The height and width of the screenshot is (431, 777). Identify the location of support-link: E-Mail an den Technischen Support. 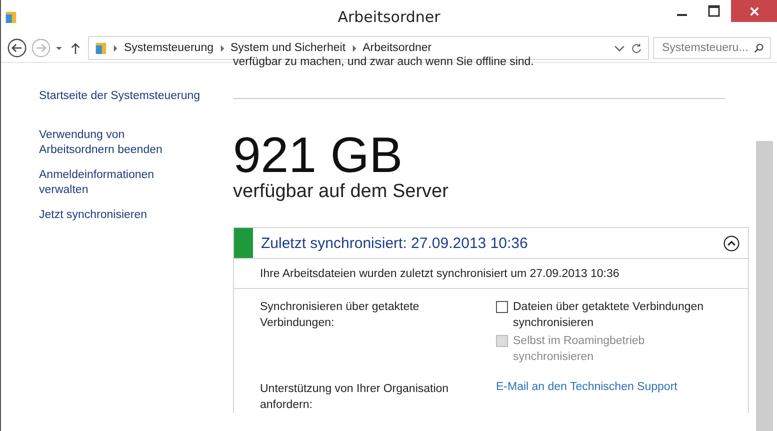
(622, 387).